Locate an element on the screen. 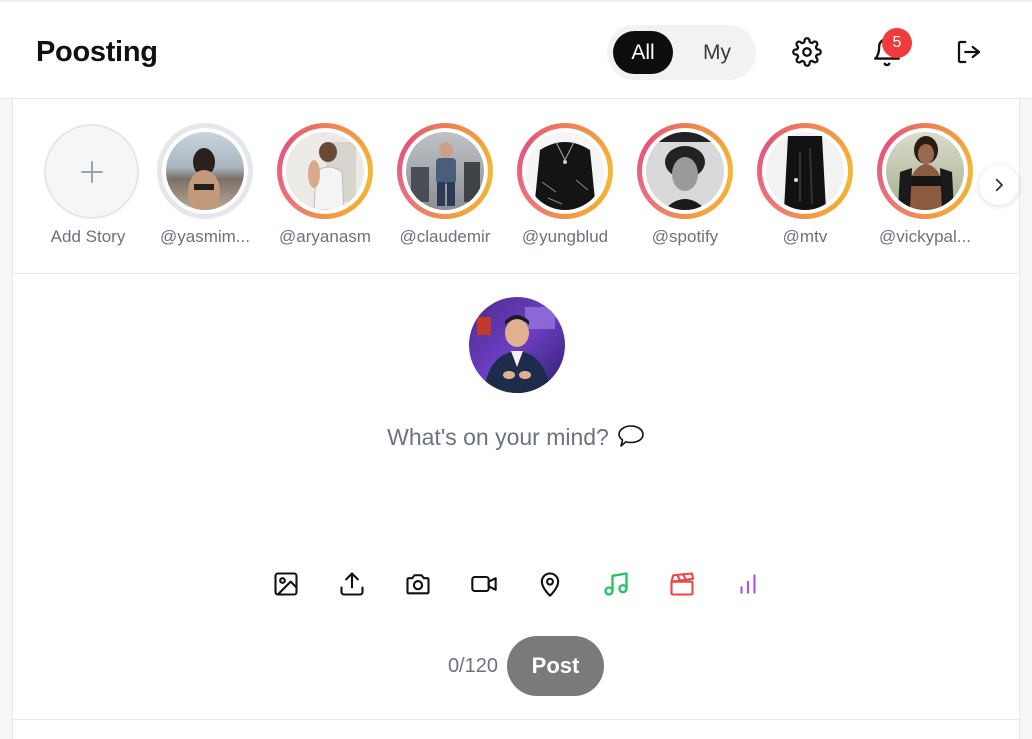 This screenshot has height=739, width=1032. add-image-button is located at coordinates (286, 584).